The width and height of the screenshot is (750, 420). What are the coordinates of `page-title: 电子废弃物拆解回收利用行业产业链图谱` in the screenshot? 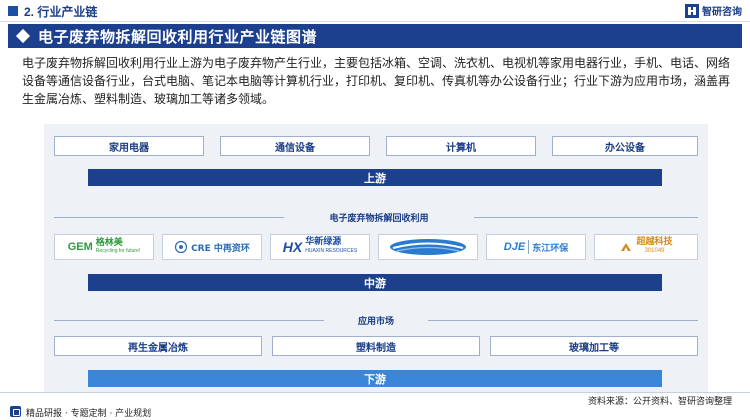 It's located at (178, 37).